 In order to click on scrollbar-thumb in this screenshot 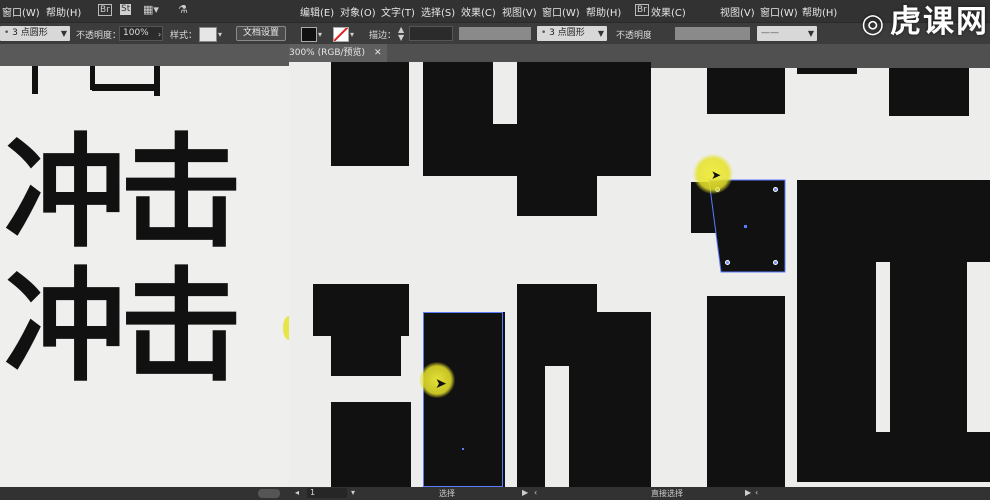, I will do `click(269, 493)`.